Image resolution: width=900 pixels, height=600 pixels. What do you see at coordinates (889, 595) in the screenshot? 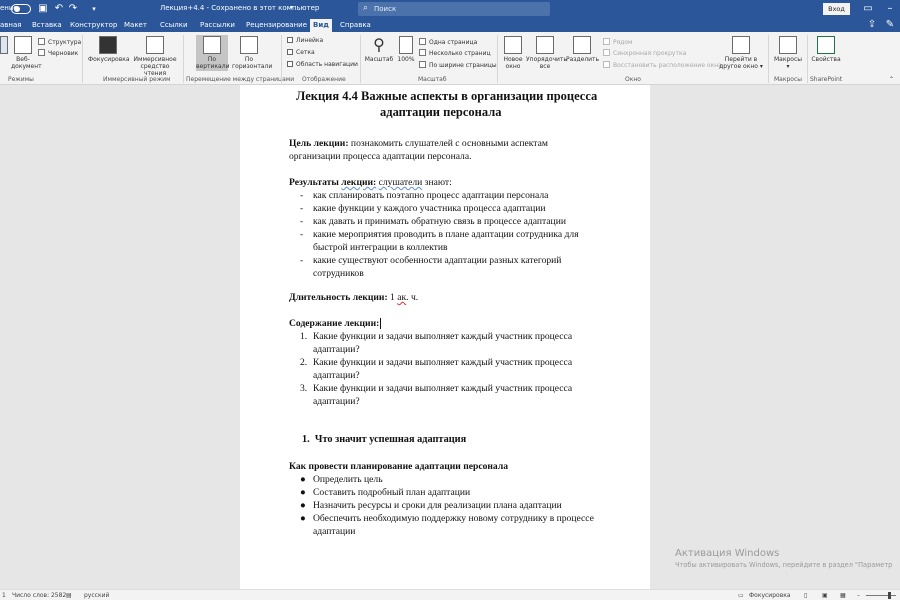
I see `zoom-slider-thumb` at bounding box center [889, 595].